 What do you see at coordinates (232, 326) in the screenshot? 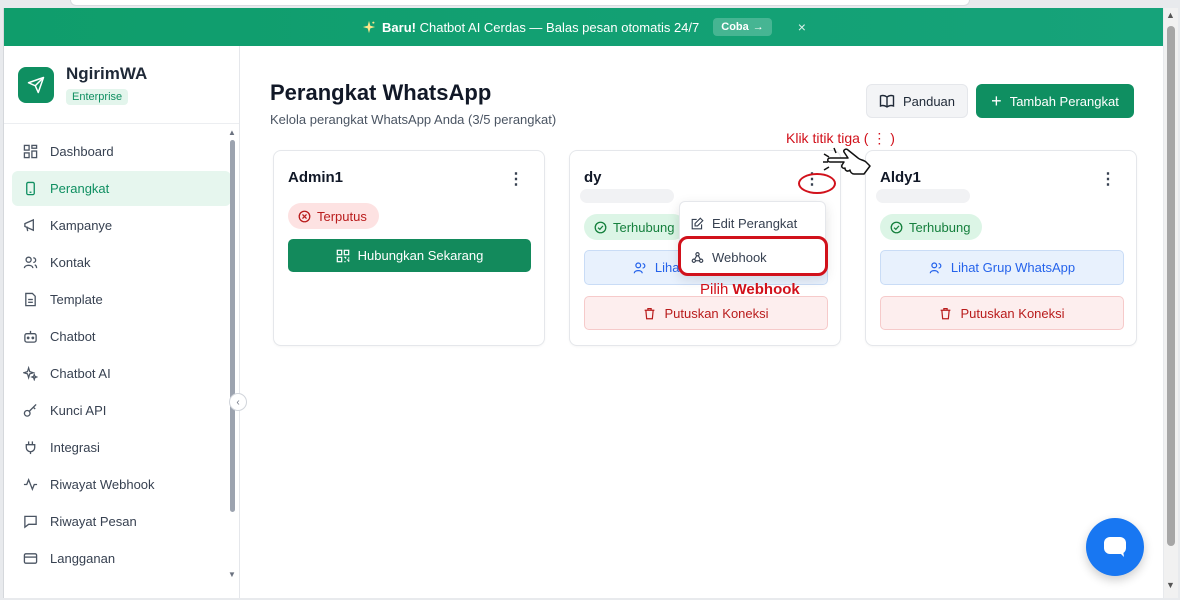
I see `sidebar-scrollbar` at bounding box center [232, 326].